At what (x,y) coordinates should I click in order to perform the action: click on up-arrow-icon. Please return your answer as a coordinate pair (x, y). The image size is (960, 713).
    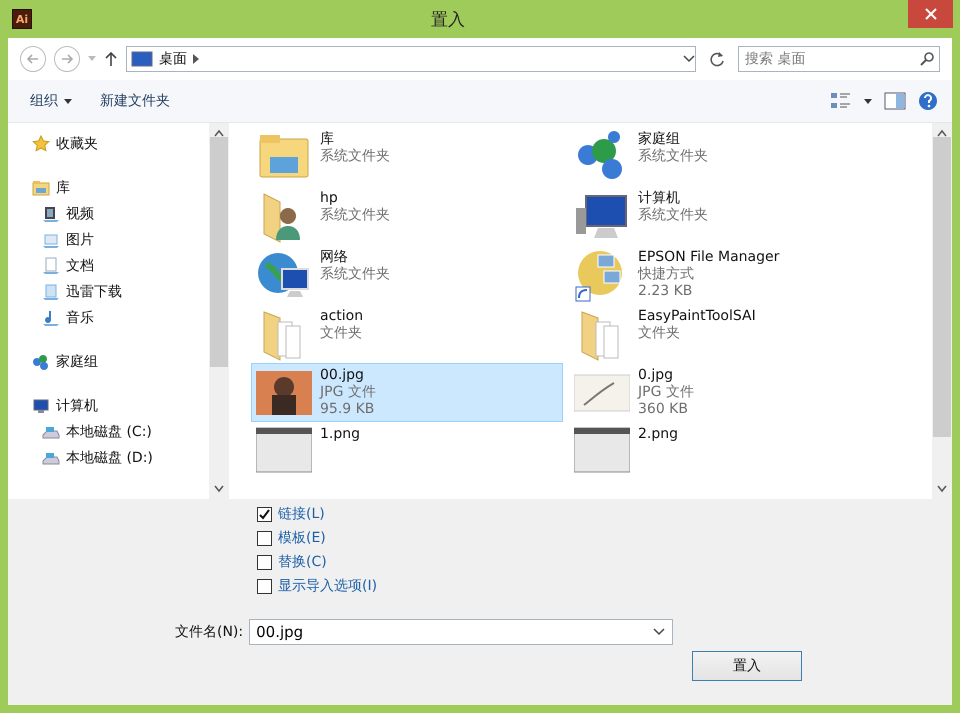
    Looking at the image, I should click on (111, 59).